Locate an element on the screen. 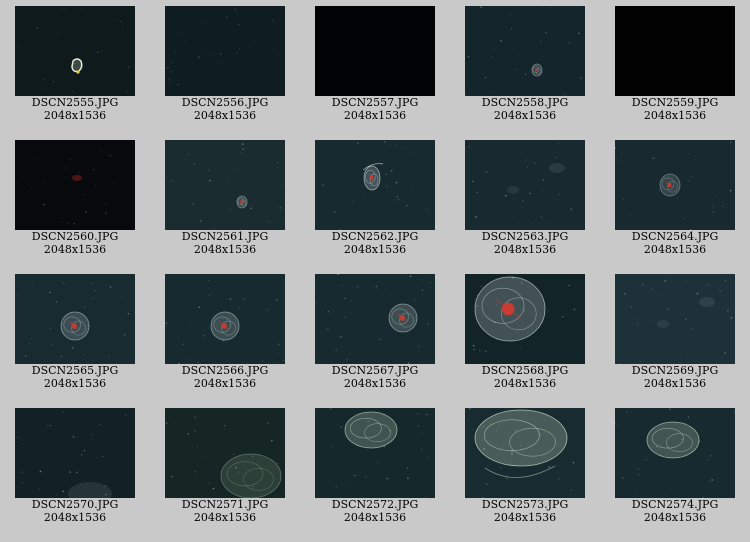  thumbnail-item: DSCN2574.JPG 2048x1536 is located at coordinates (675, 471).